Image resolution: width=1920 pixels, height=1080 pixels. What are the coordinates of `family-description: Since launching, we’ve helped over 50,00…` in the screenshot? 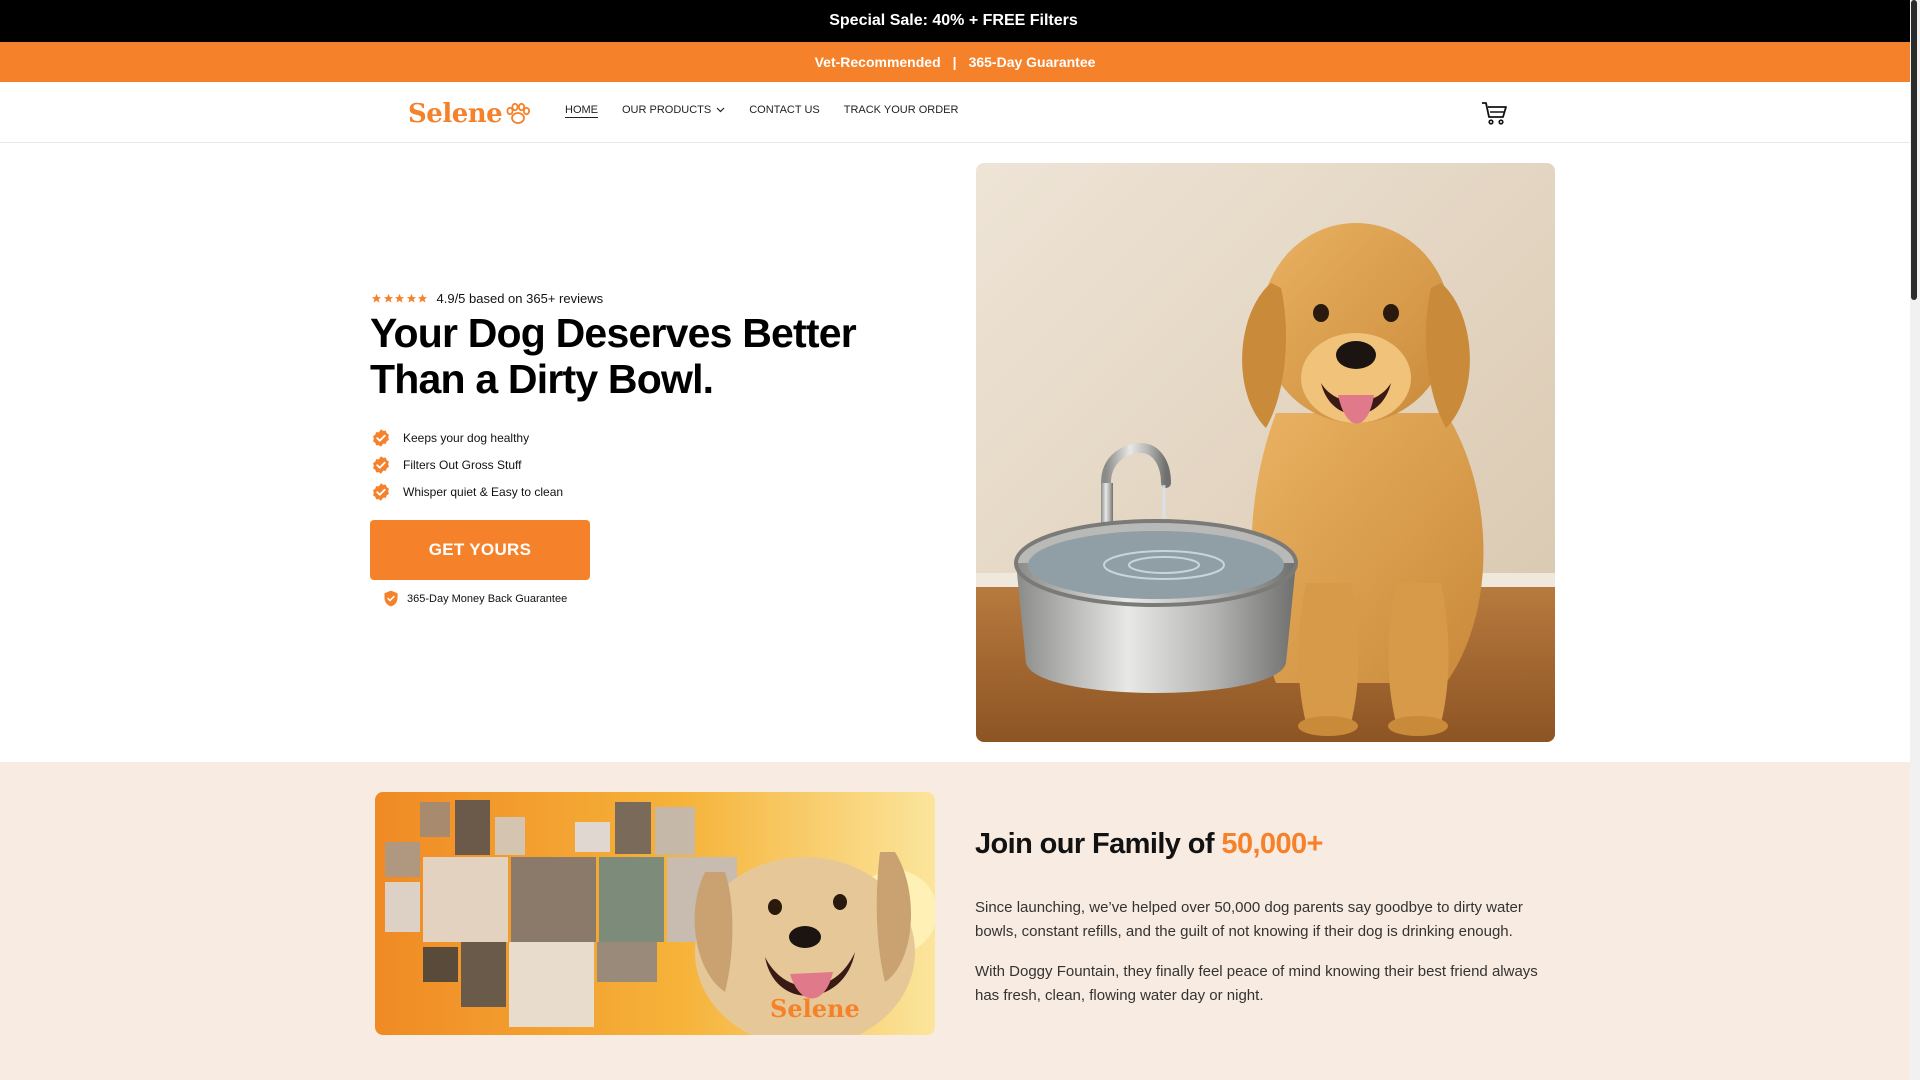 It's located at (1265, 960).